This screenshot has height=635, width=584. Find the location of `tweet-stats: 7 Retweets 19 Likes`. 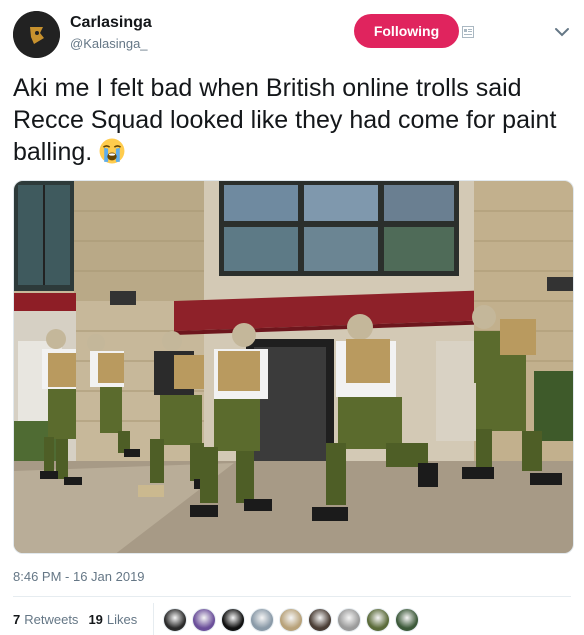

tweet-stats: 7 Retweets 19 Likes is located at coordinates (75, 619).